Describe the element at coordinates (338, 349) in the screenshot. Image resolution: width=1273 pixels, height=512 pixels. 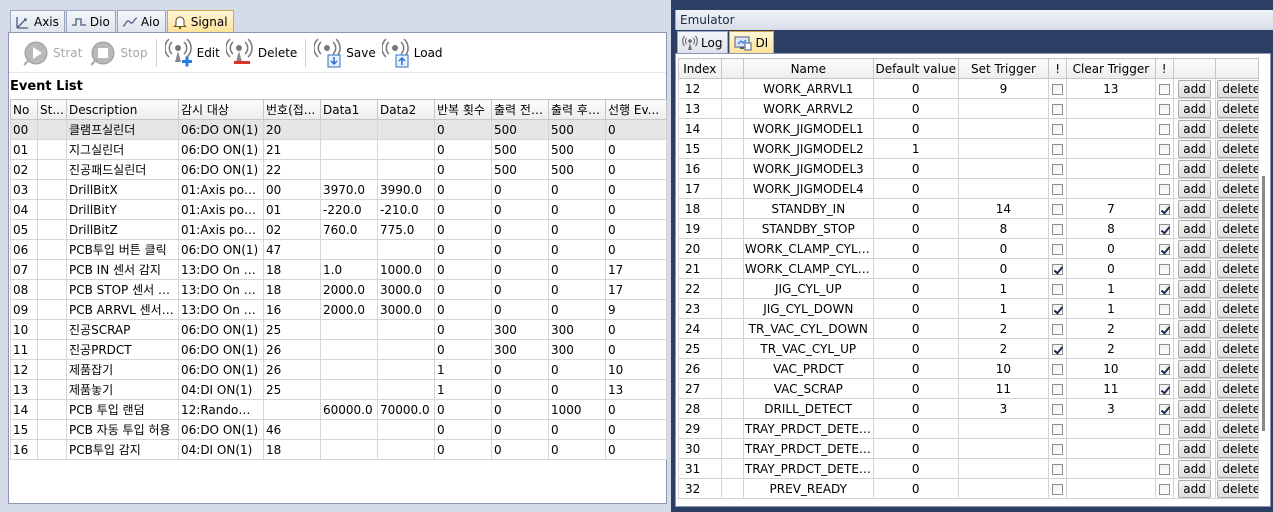
I see `table-row: 11 진공PRDCT 06:DO ON(1) 26 0 300 300 0` at that location.